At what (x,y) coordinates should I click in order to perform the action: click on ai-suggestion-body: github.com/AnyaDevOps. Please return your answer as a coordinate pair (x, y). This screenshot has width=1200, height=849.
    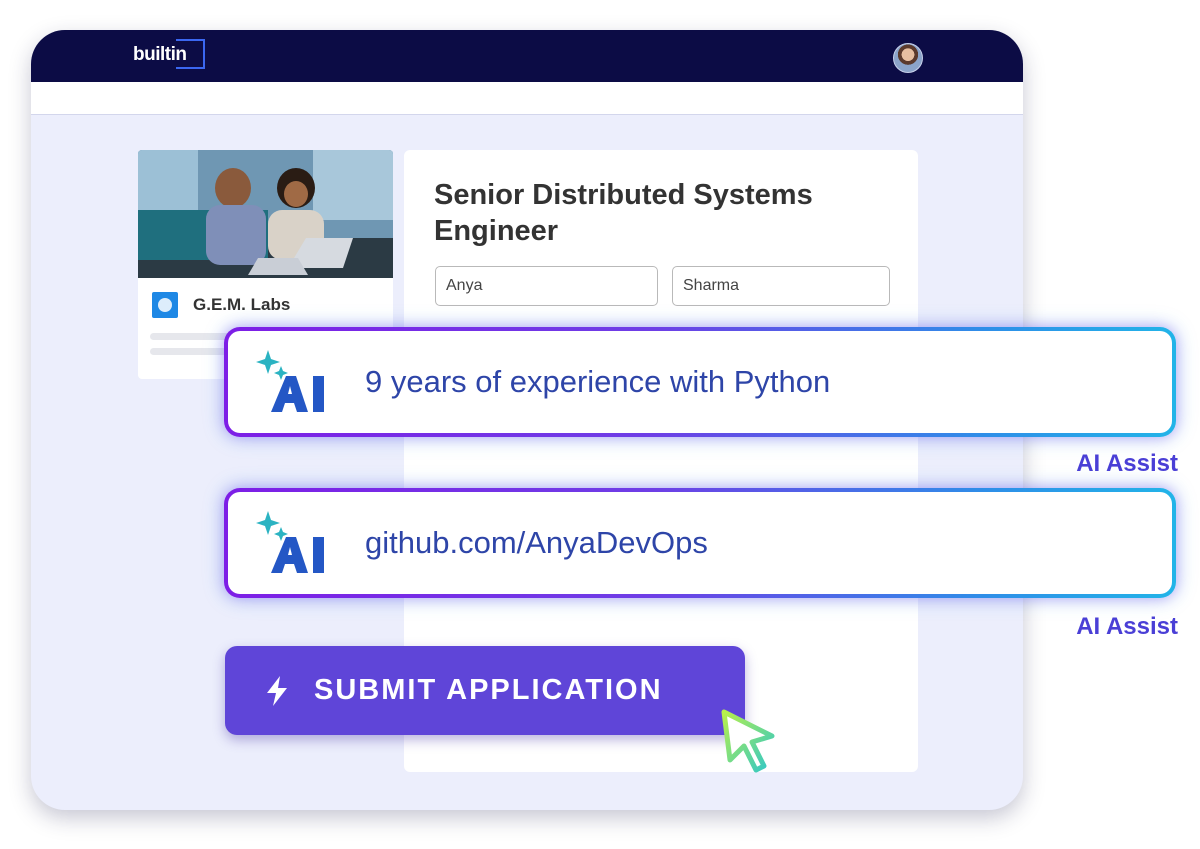
    Looking at the image, I should click on (700, 543).